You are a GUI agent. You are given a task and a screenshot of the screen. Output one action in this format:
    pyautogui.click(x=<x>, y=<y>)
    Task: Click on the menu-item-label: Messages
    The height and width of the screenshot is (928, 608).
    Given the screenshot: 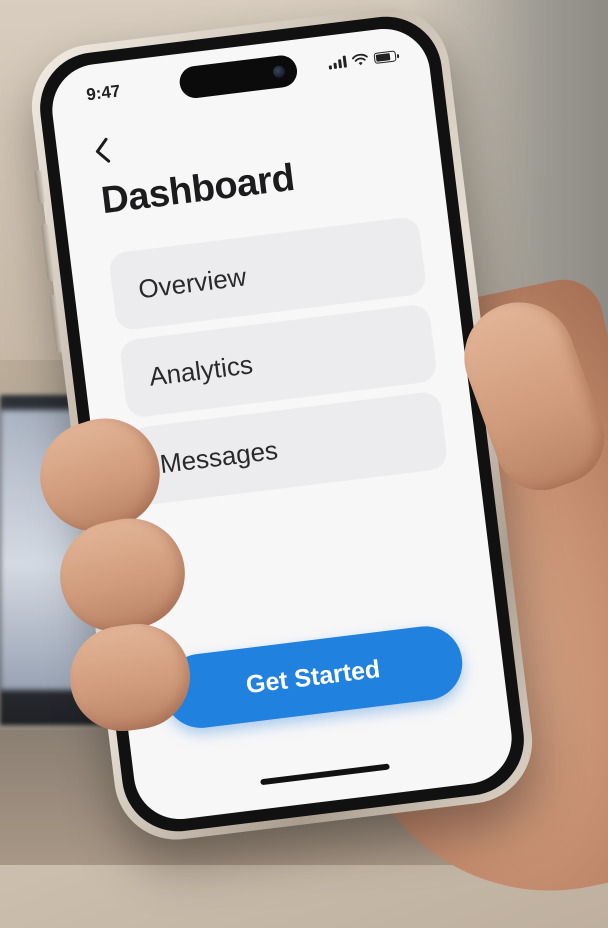 What is the action you would take?
    pyautogui.click(x=219, y=456)
    